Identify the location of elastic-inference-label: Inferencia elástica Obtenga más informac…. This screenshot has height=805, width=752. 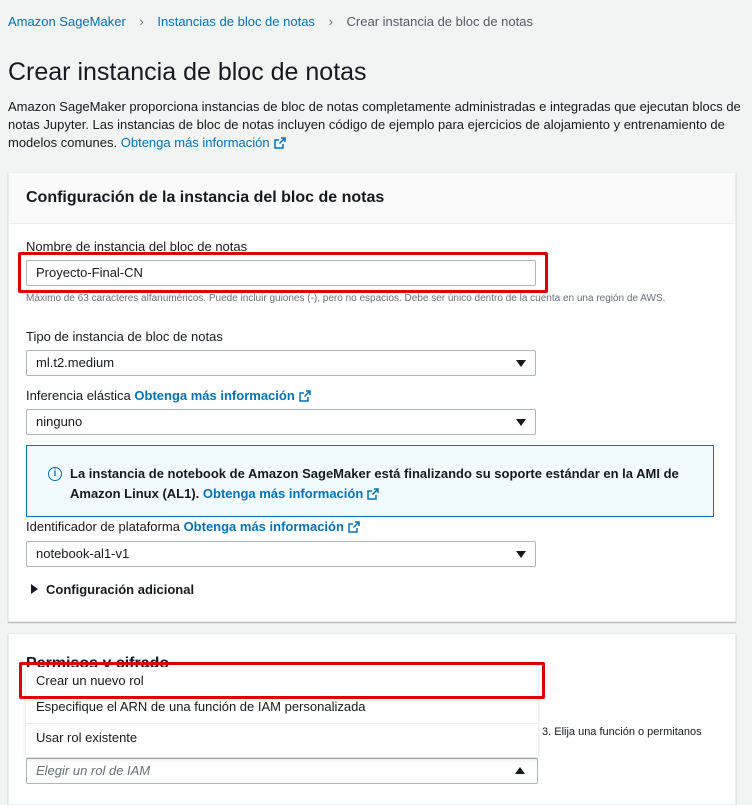
(168, 395).